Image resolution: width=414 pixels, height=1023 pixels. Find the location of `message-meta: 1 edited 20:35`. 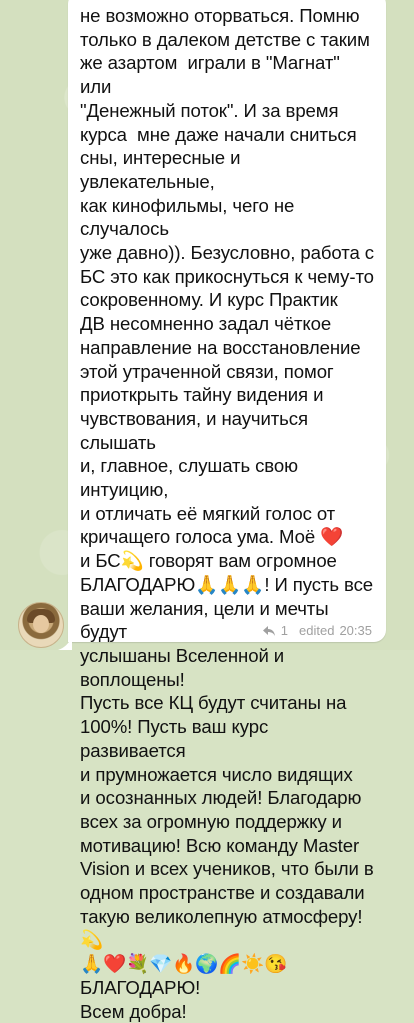

message-meta: 1 edited 20:35 is located at coordinates (317, 630).